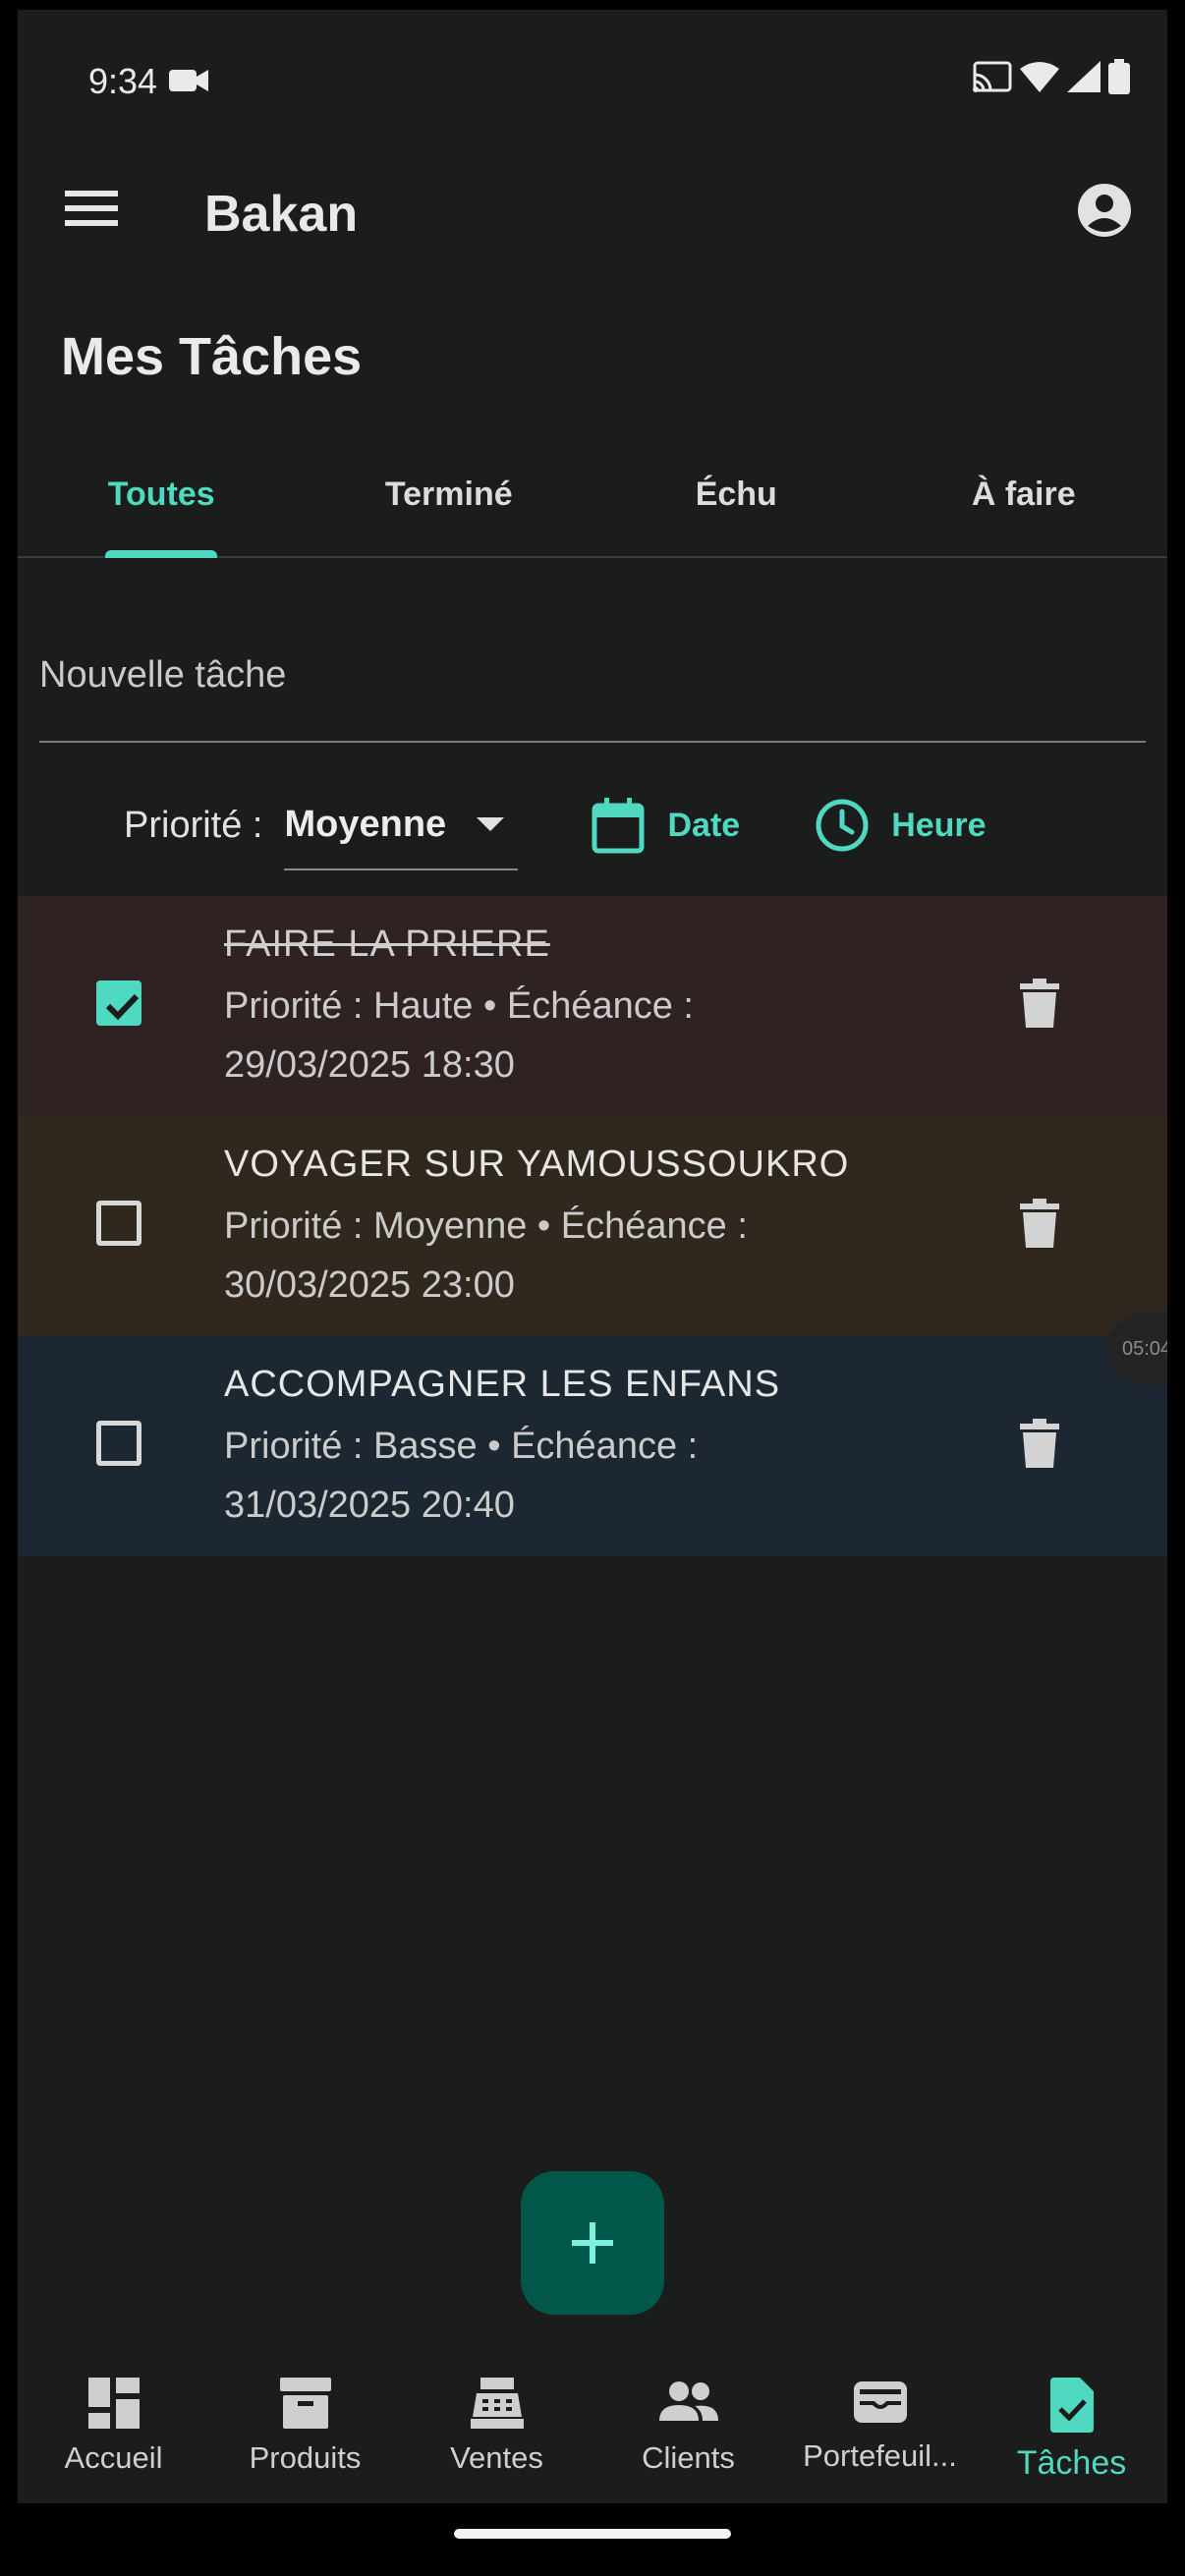 Image resolution: width=1185 pixels, height=2576 pixels. Describe the element at coordinates (114, 2457) in the screenshot. I see `nav-label: Accueil` at that location.